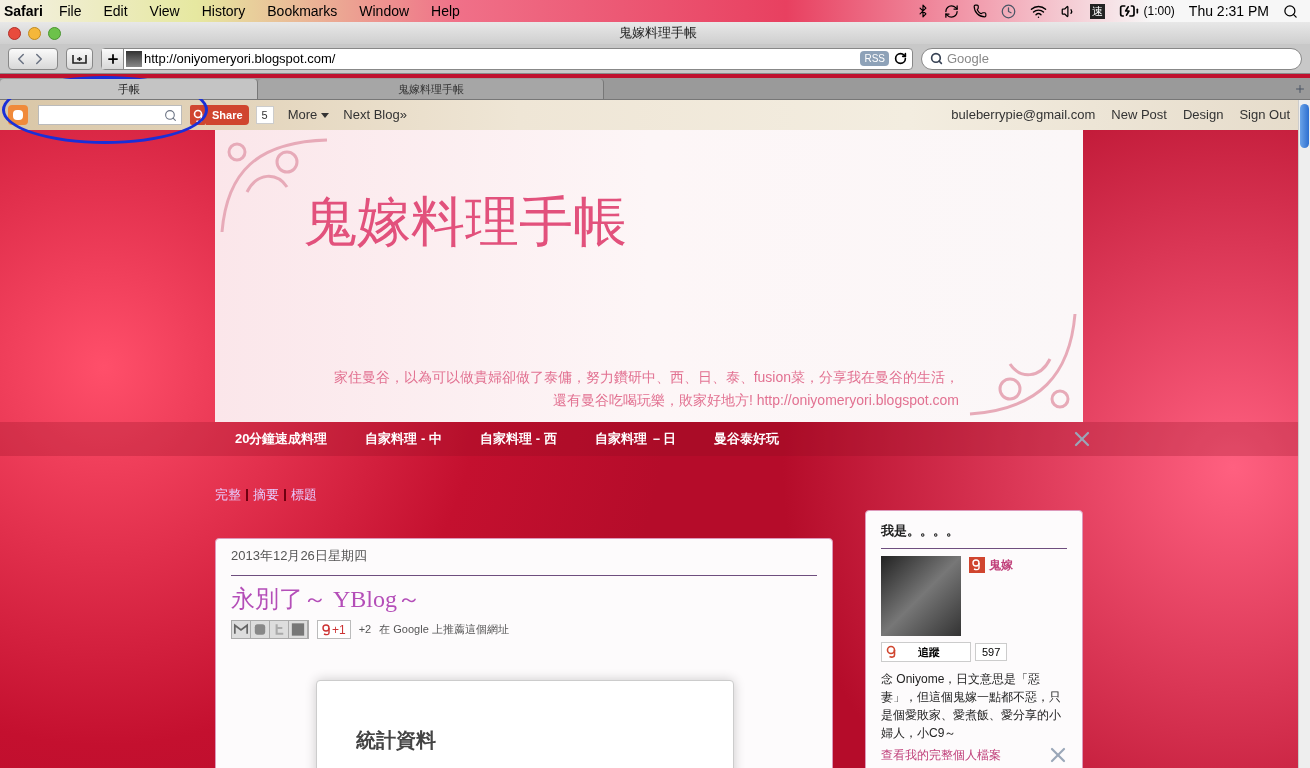 This screenshot has height=768, width=1310. Describe the element at coordinates (396, 740) in the screenshot. I see `stats-heading: 統計資料` at that location.